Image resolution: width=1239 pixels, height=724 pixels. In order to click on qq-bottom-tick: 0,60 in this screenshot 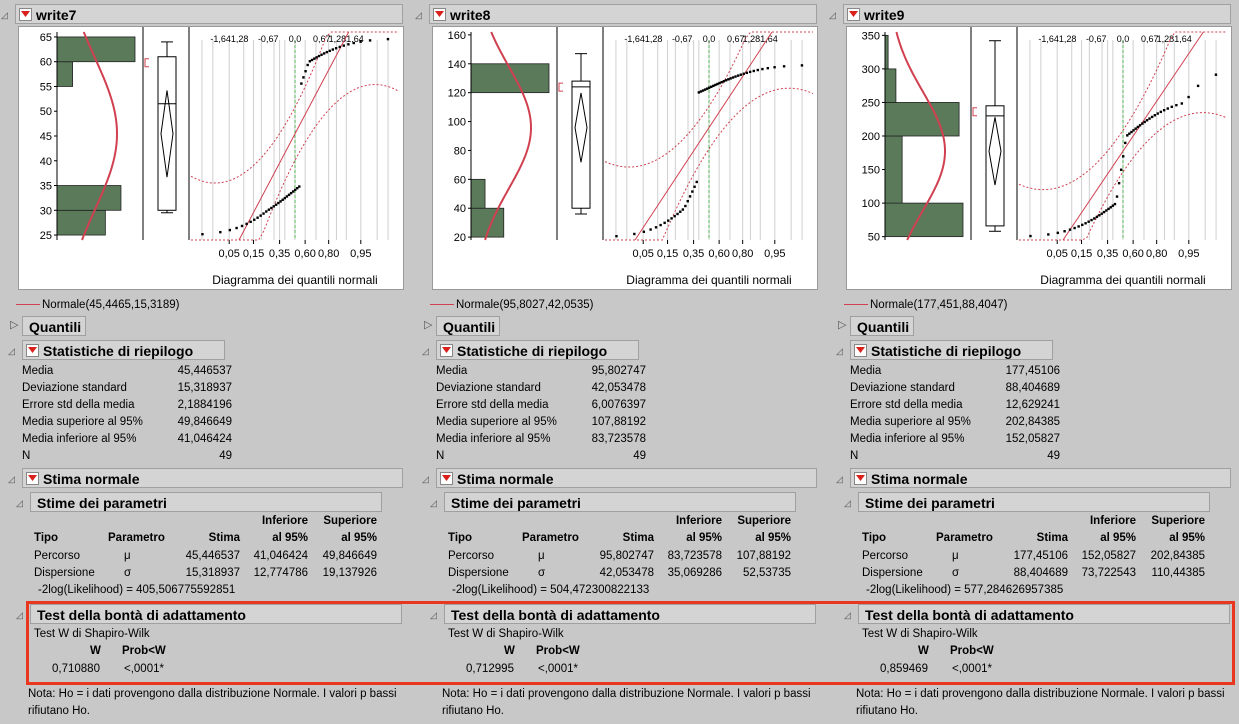, I will do `click(718, 254)`.